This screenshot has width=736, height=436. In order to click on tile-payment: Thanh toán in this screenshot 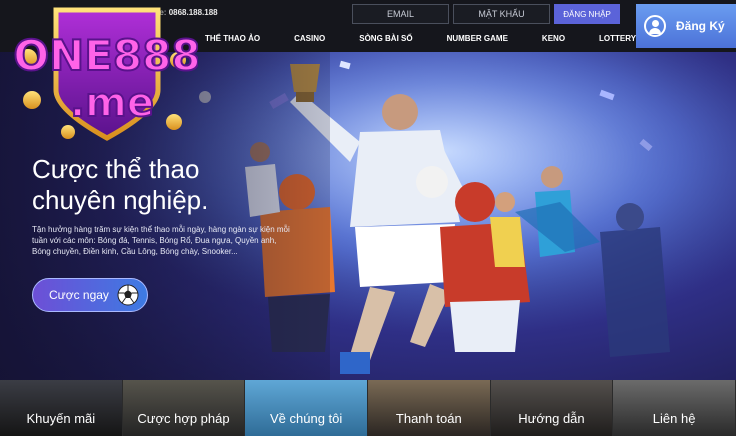, I will do `click(429, 408)`.